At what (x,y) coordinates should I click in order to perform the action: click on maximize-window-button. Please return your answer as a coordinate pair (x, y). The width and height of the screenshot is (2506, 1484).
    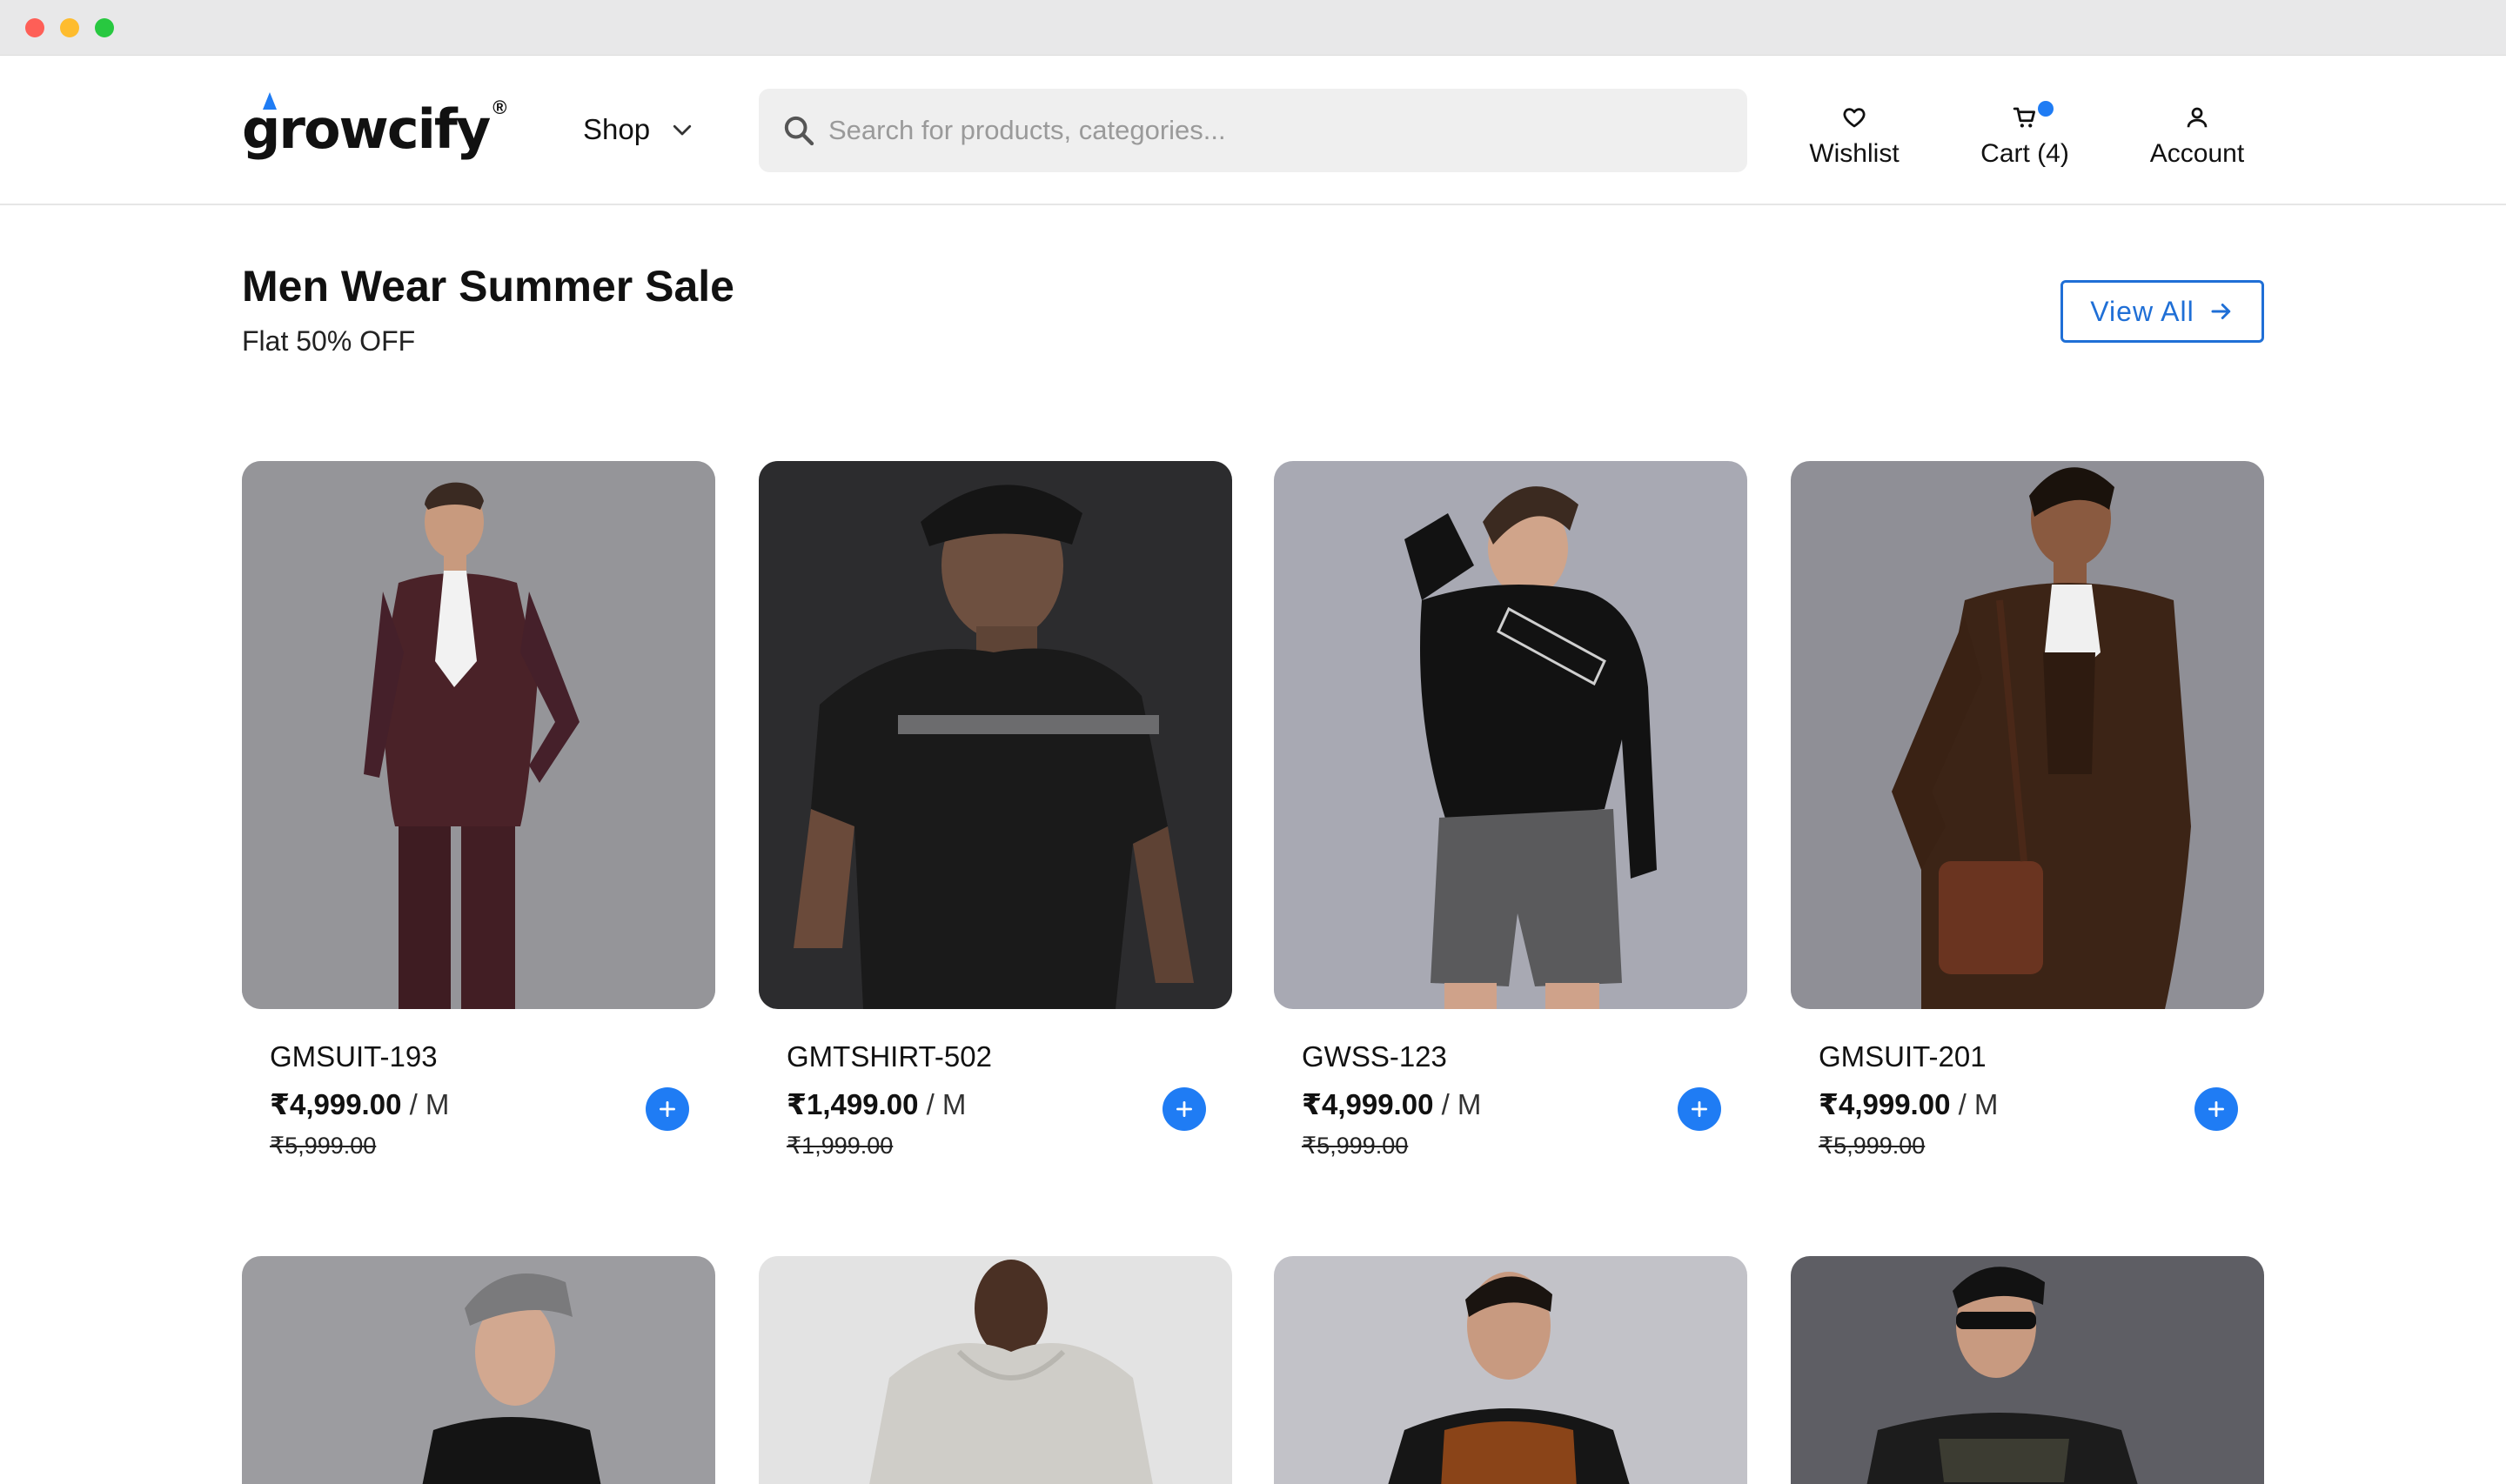
    Looking at the image, I should click on (104, 27).